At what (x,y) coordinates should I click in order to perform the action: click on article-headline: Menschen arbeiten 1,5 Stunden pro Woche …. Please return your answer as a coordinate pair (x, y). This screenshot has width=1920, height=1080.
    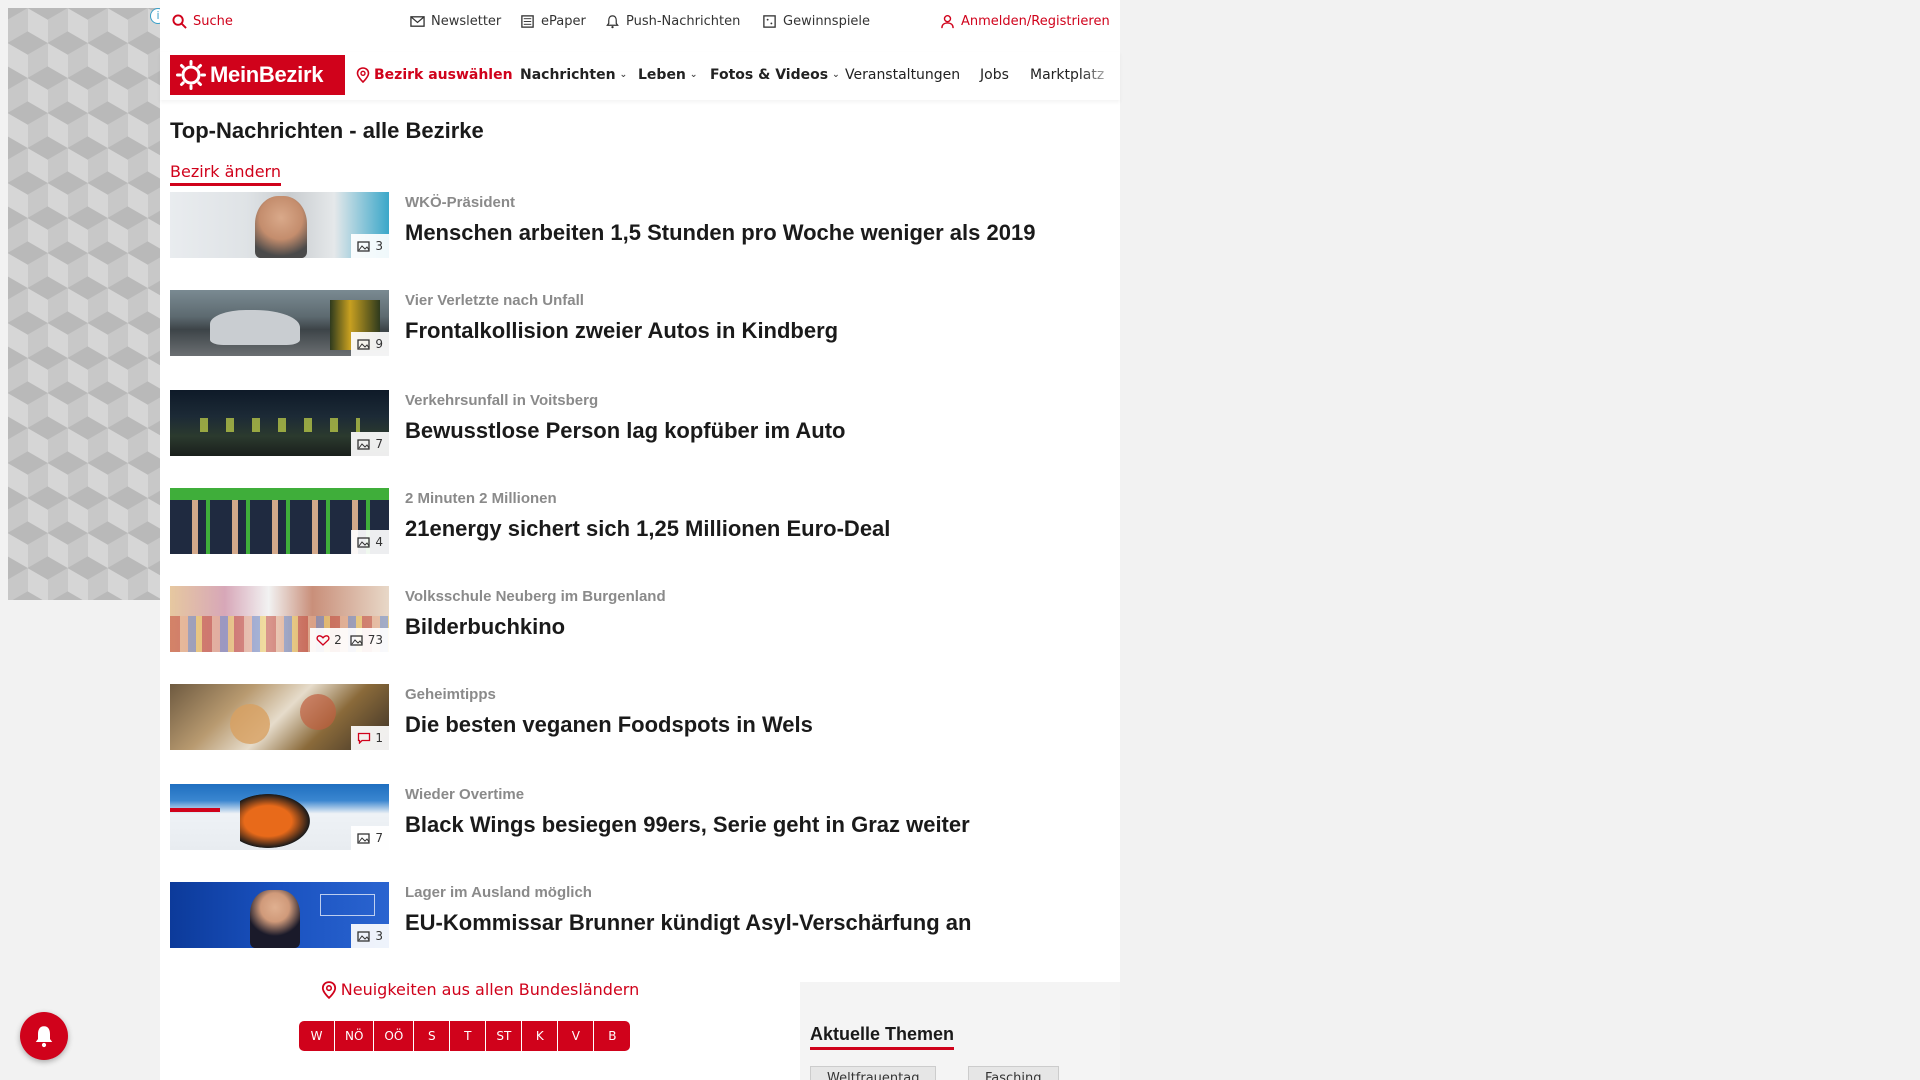
    Looking at the image, I should click on (720, 233).